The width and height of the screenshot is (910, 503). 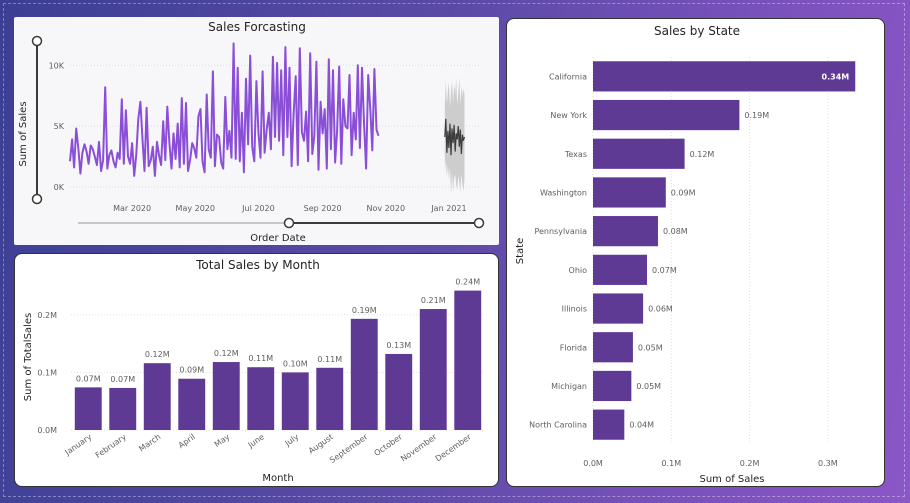 I want to click on chart-title: Sales Forcasting, so click(x=257, y=27).